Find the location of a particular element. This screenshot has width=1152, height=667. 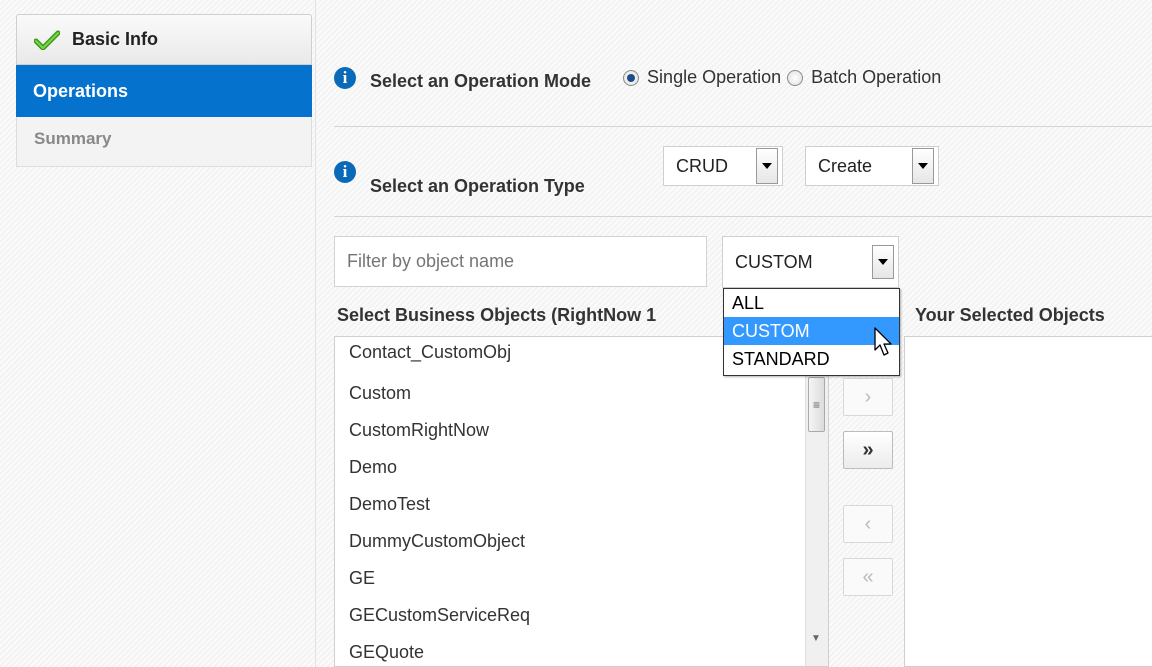

single-operation-radio is located at coordinates (631, 77).